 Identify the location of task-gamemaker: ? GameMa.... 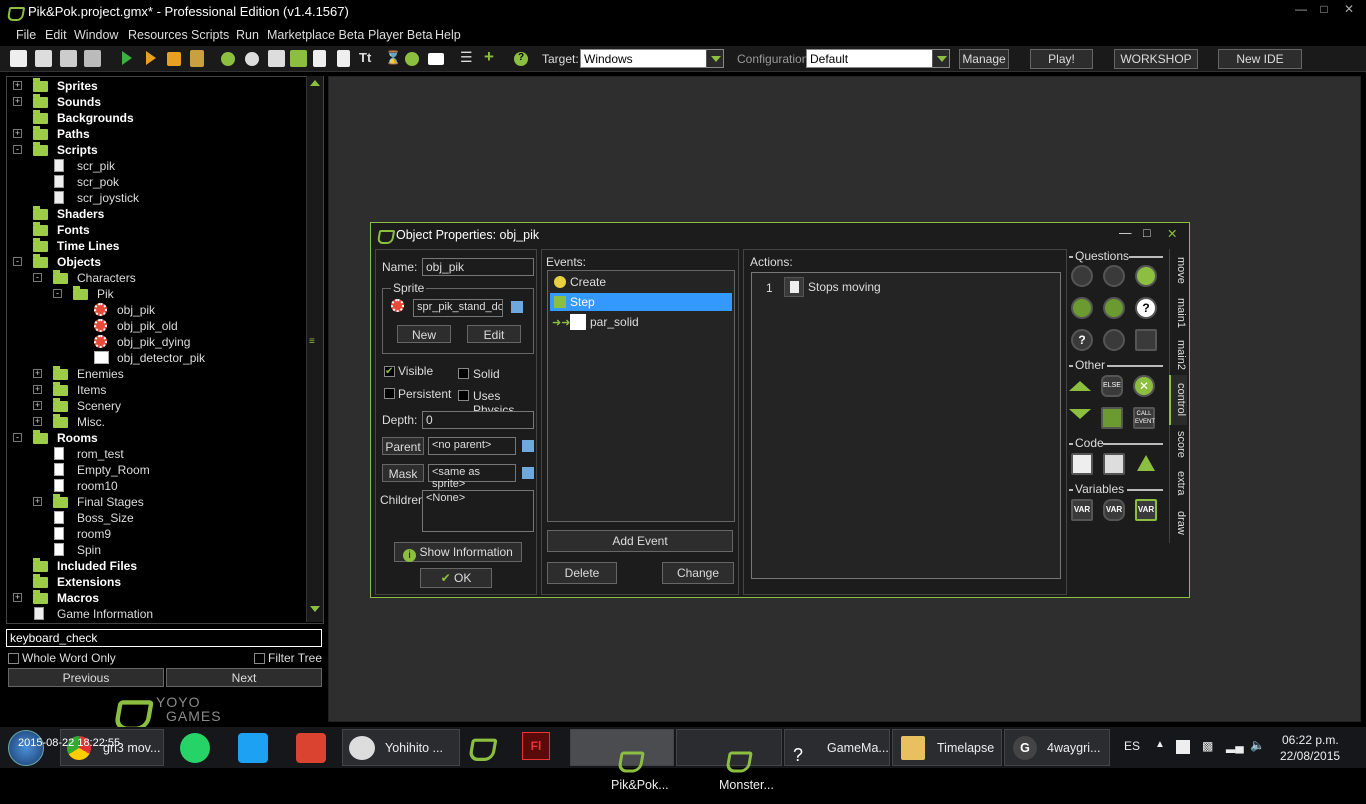
(837, 747).